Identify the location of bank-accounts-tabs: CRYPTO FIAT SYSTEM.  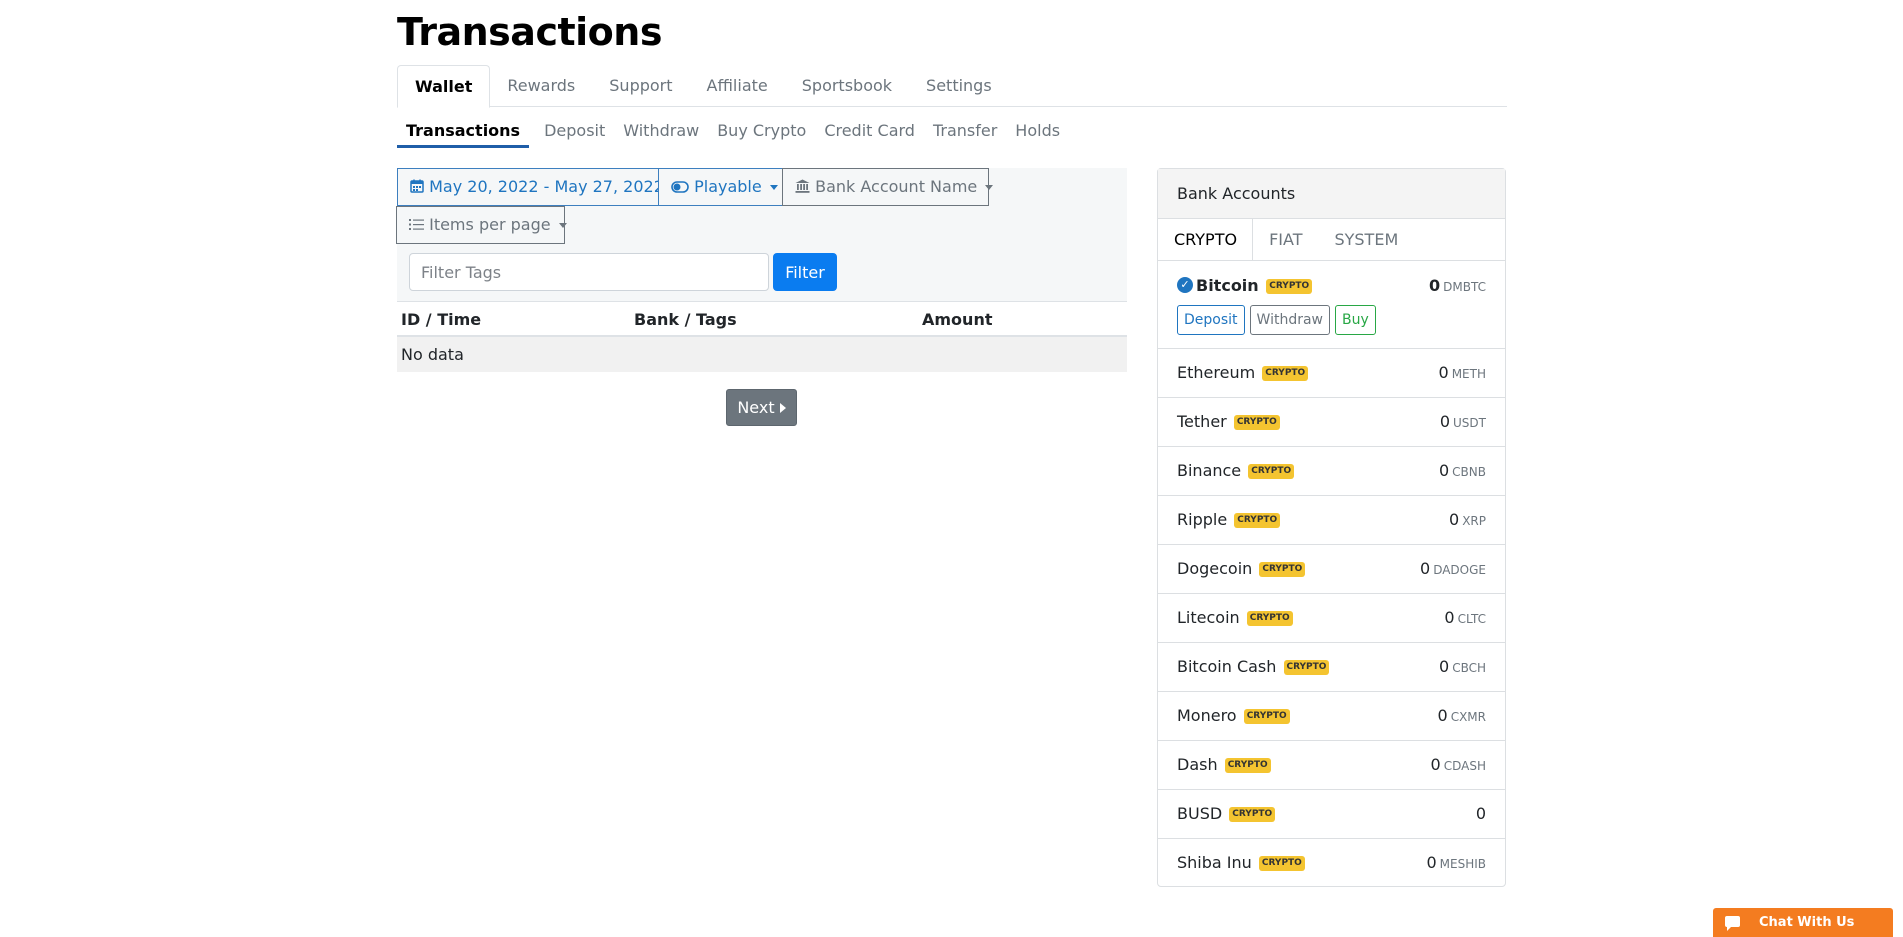
(1331, 240).